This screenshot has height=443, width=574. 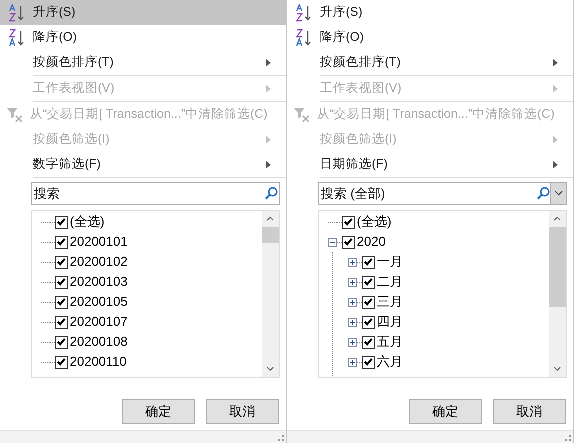 What do you see at coordinates (143, 165) in the screenshot?
I see `menu-item: 数字筛选(F)` at bounding box center [143, 165].